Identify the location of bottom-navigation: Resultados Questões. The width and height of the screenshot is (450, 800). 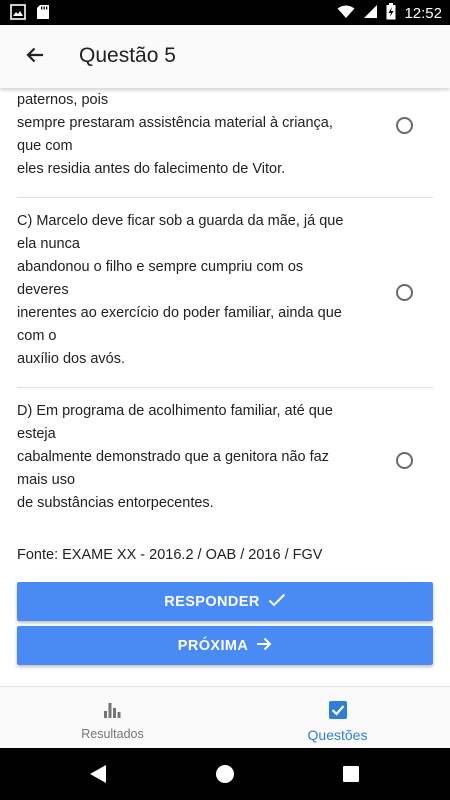
(225, 717).